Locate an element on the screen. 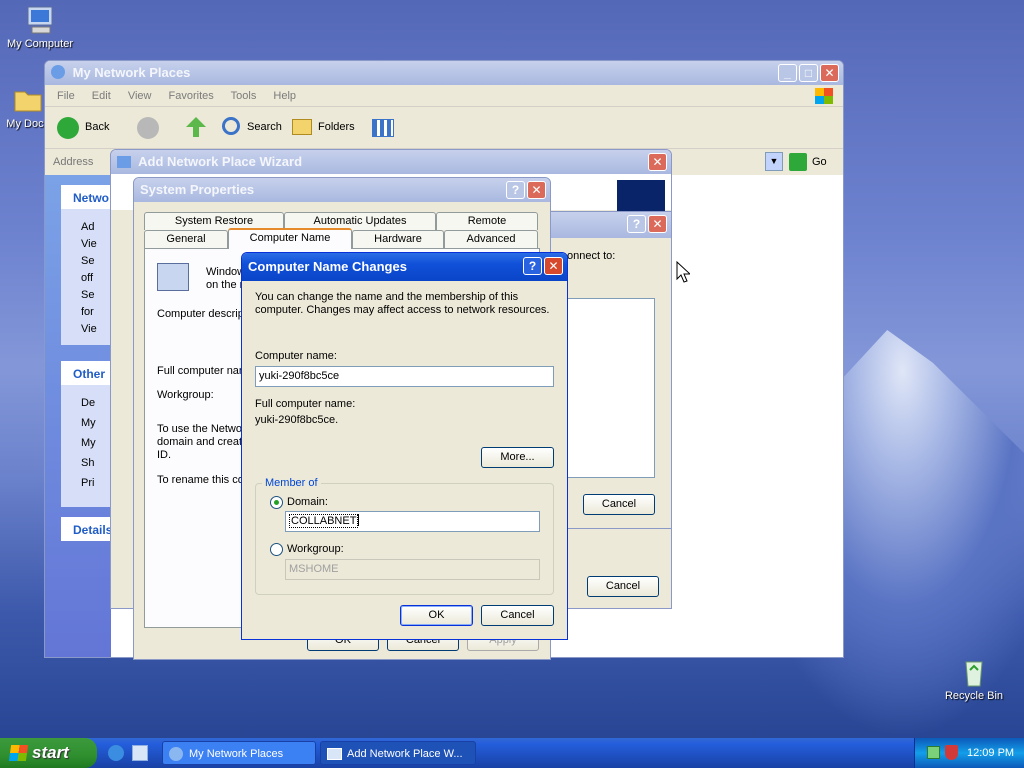 The image size is (1024, 768). pane-header: Netwo is located at coordinates (86, 197).